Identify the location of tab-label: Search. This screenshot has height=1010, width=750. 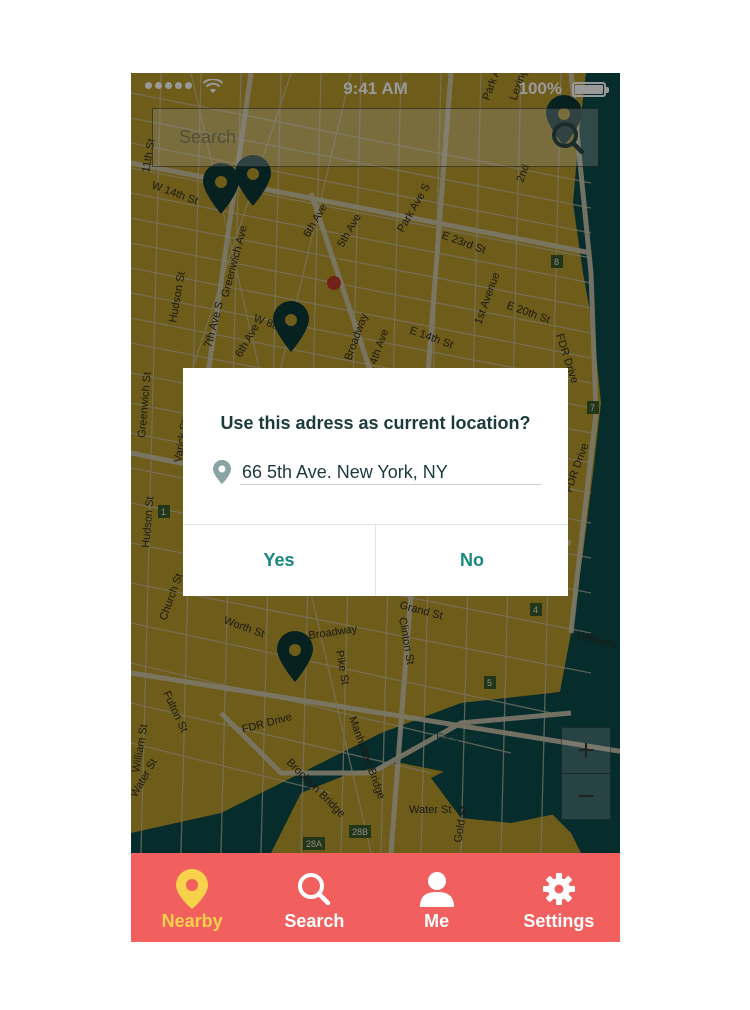
(314, 921).